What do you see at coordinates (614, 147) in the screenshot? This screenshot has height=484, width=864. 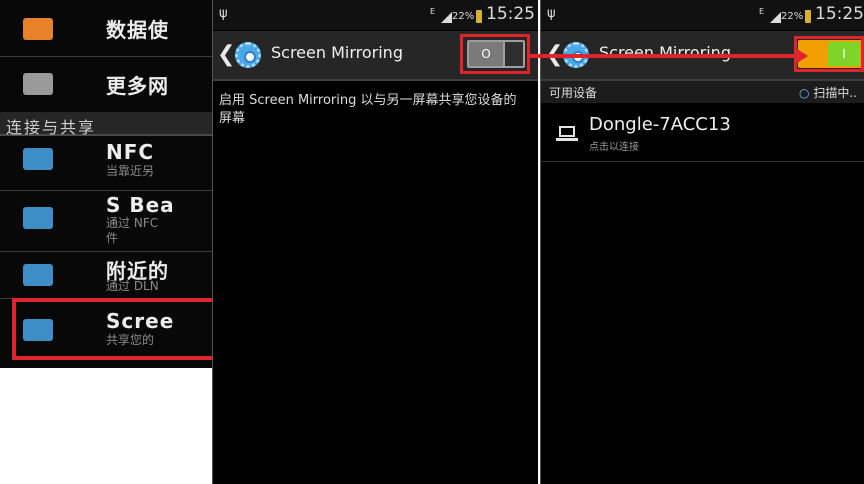 I see `device-hint: 点击以连接` at bounding box center [614, 147].